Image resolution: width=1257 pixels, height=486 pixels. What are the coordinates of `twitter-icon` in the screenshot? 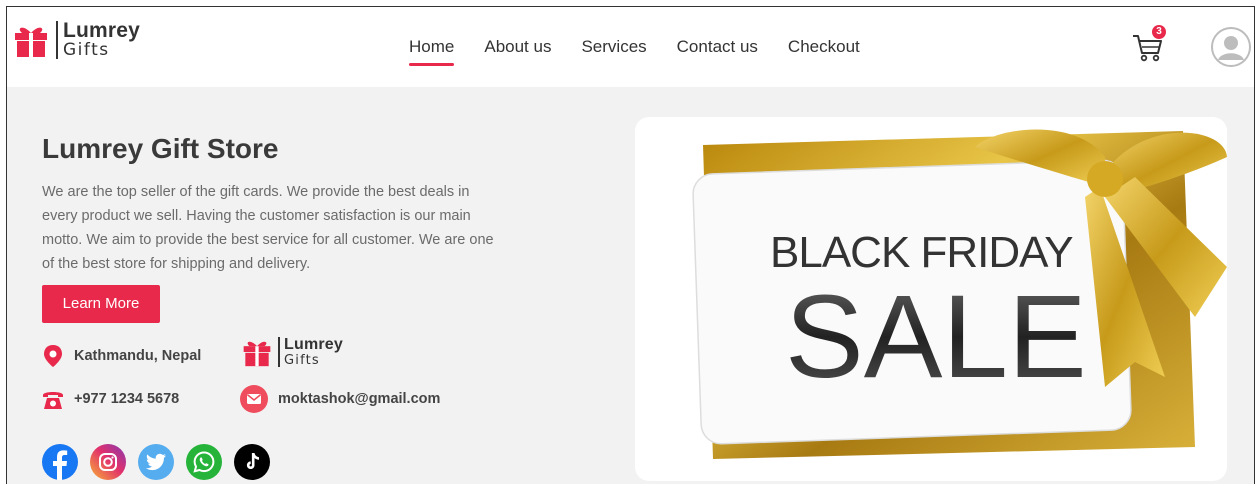 It's located at (156, 462).